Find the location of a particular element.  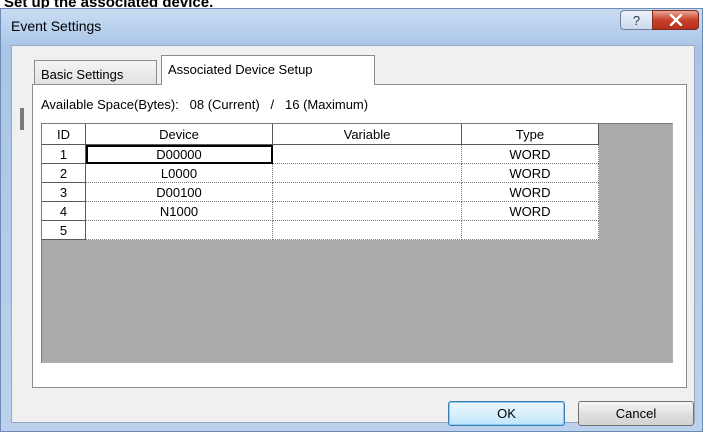

device-cell: N1000 is located at coordinates (179, 211).